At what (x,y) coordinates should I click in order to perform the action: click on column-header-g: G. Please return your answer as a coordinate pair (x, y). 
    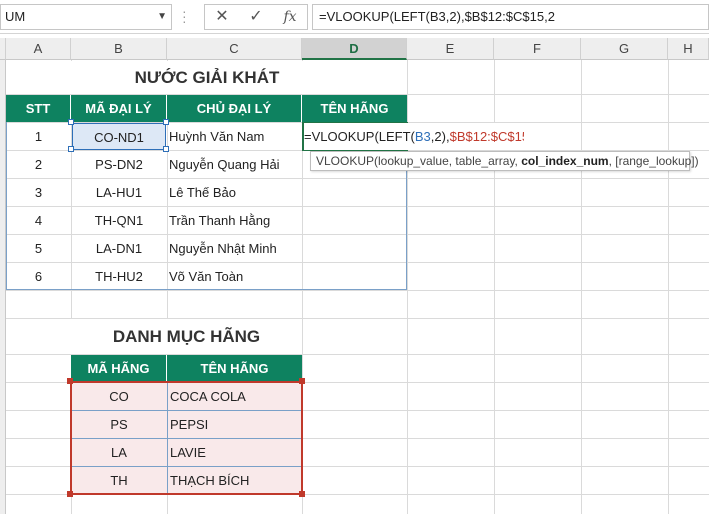
    Looking at the image, I should click on (624, 49).